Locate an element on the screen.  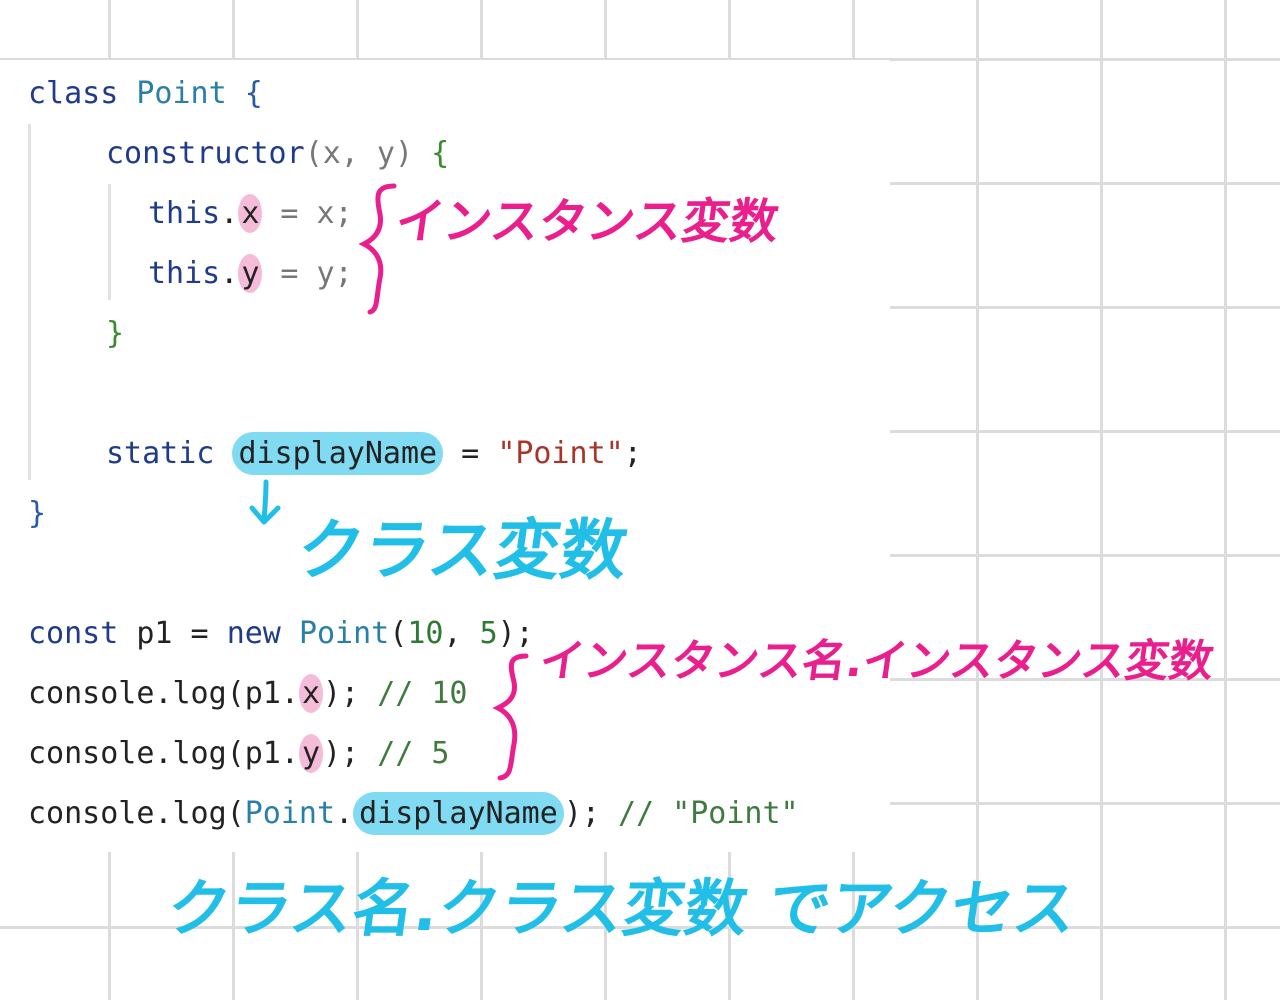
class-var-displayName: displayName is located at coordinates (338, 453).